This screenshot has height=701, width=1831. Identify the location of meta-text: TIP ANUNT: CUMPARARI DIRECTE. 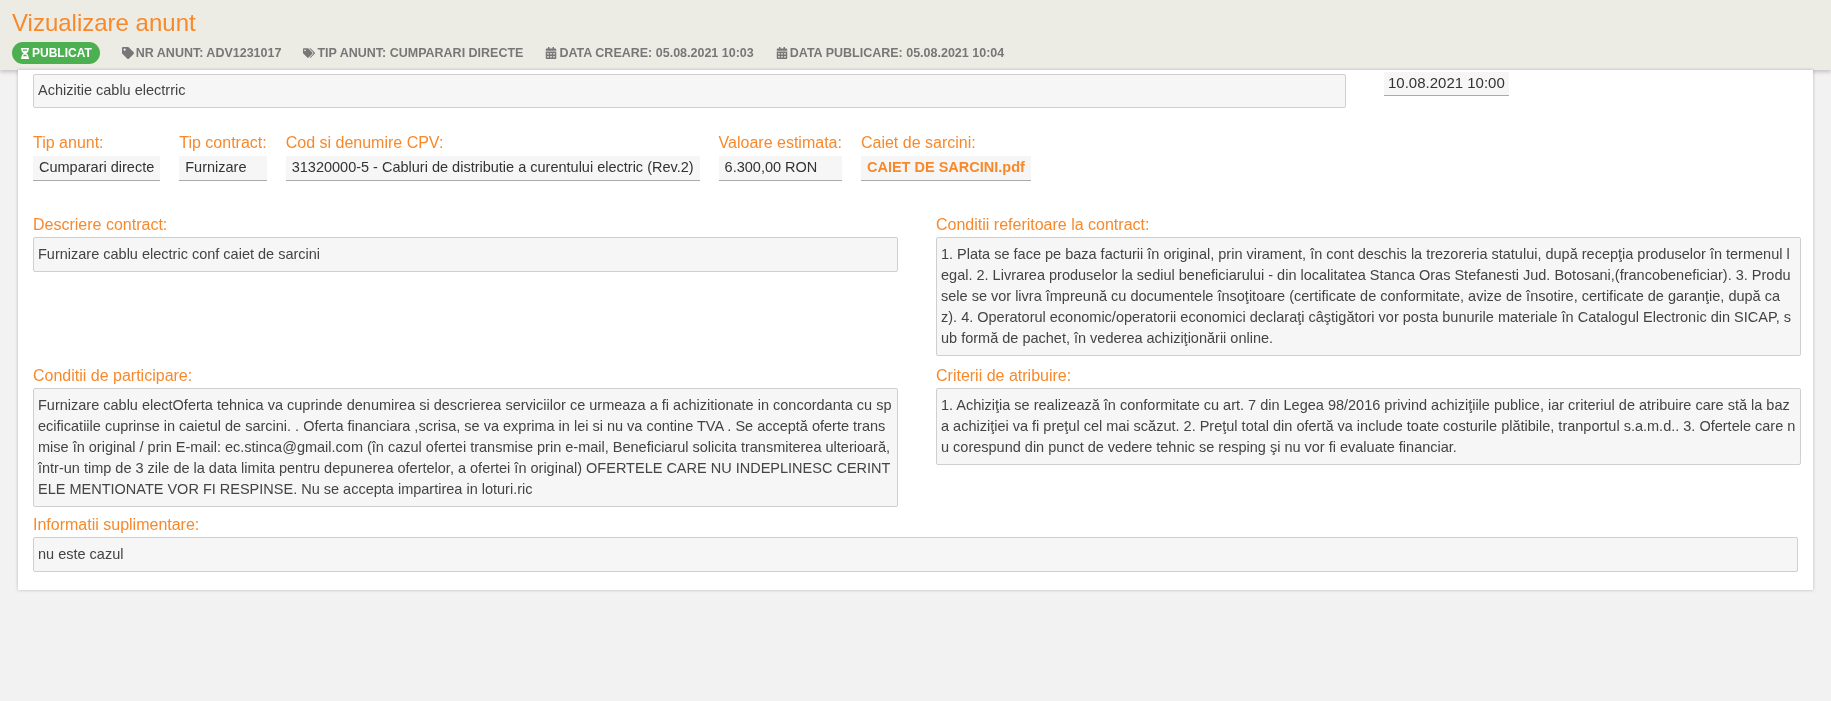
(420, 53).